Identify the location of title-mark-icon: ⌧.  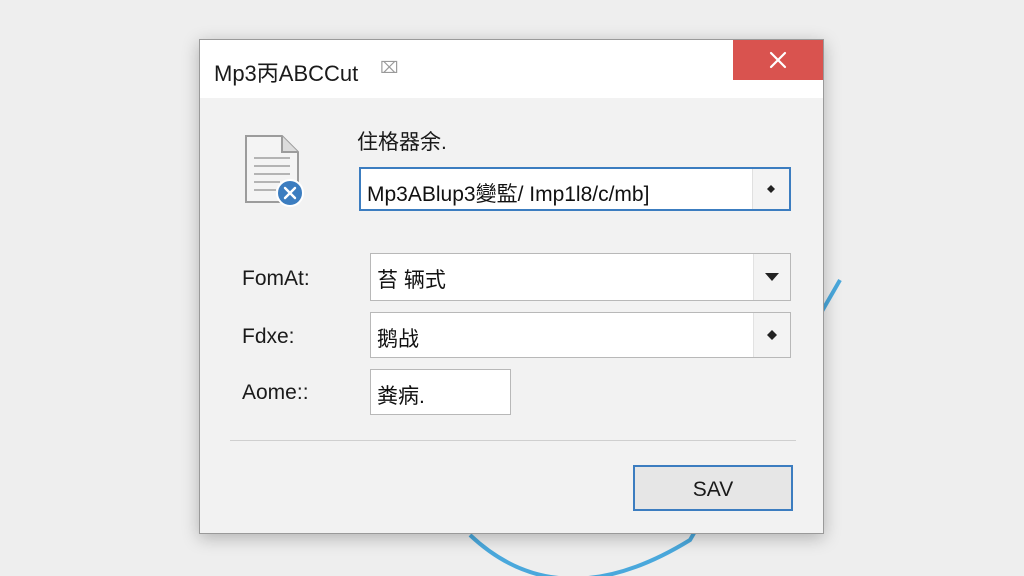
(389, 68).